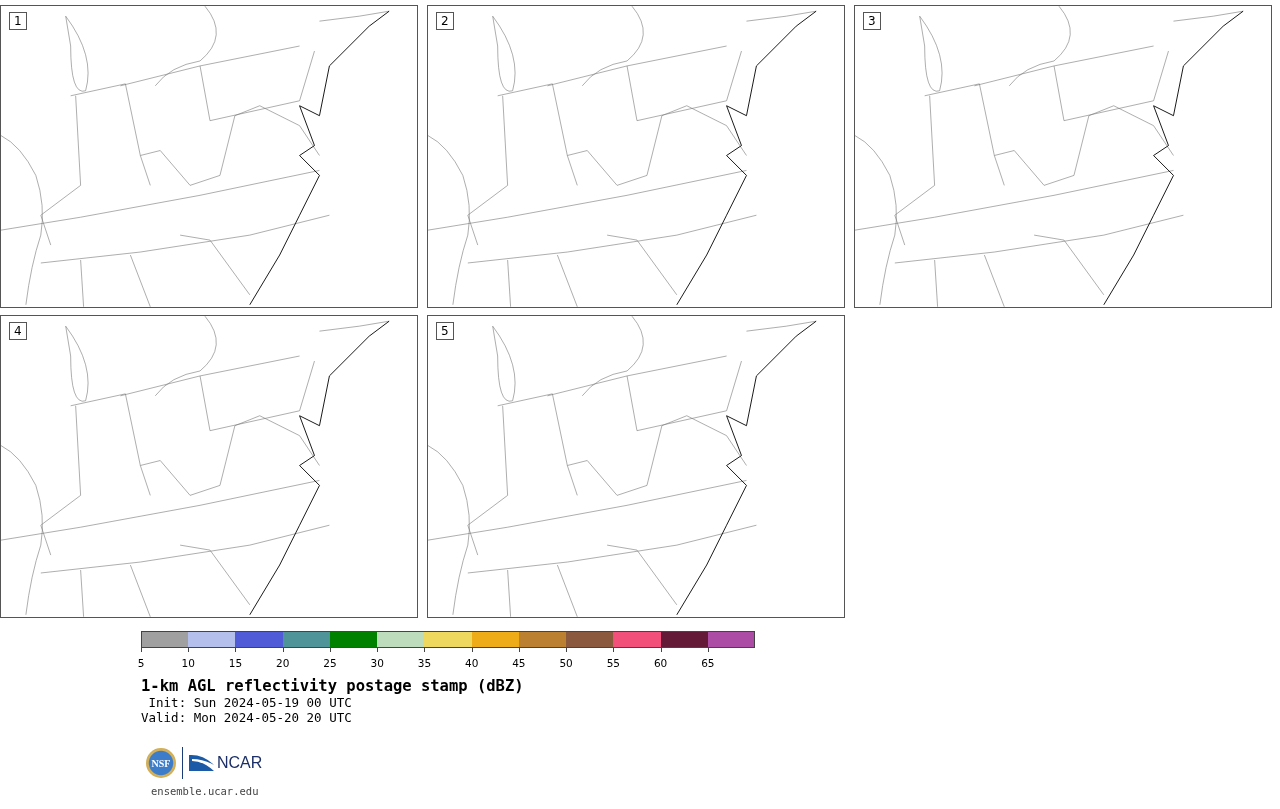  What do you see at coordinates (161, 763) in the screenshot?
I see `seal-logo: NSF` at bounding box center [161, 763].